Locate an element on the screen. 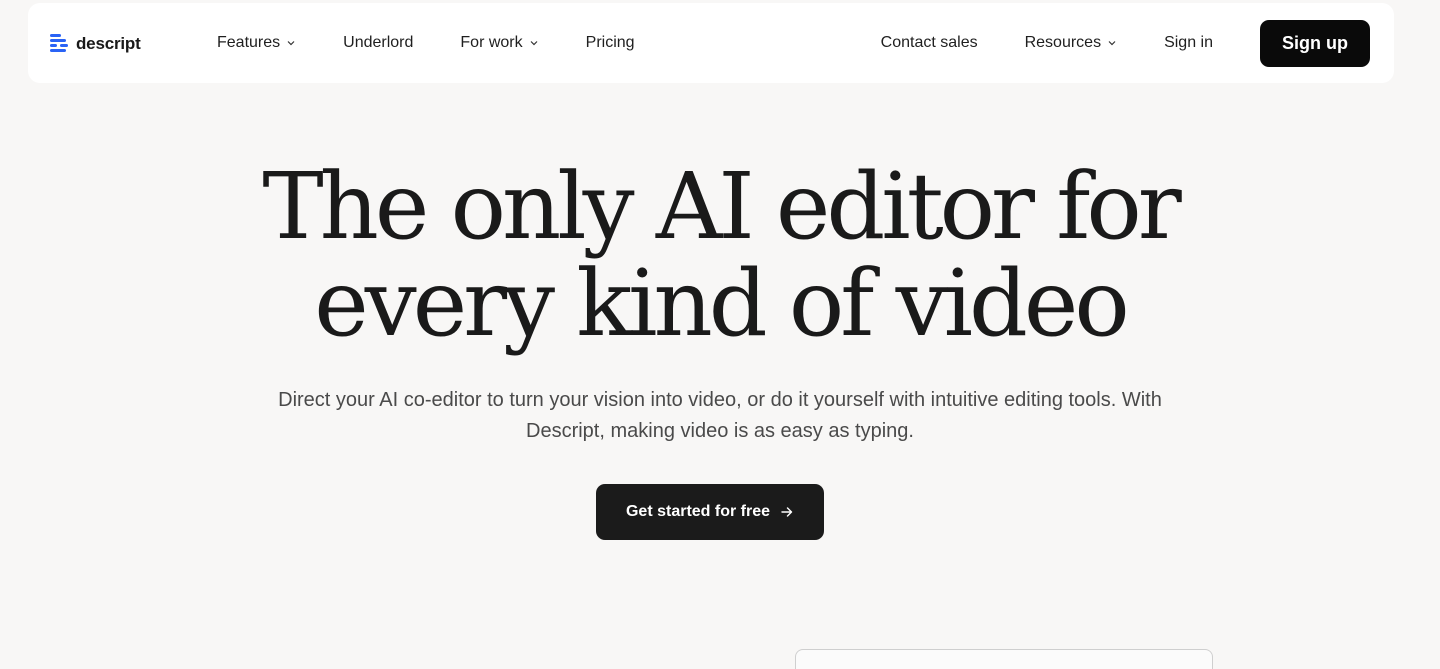 The width and height of the screenshot is (1440, 669). get-started-button: Get started for free is located at coordinates (710, 512).